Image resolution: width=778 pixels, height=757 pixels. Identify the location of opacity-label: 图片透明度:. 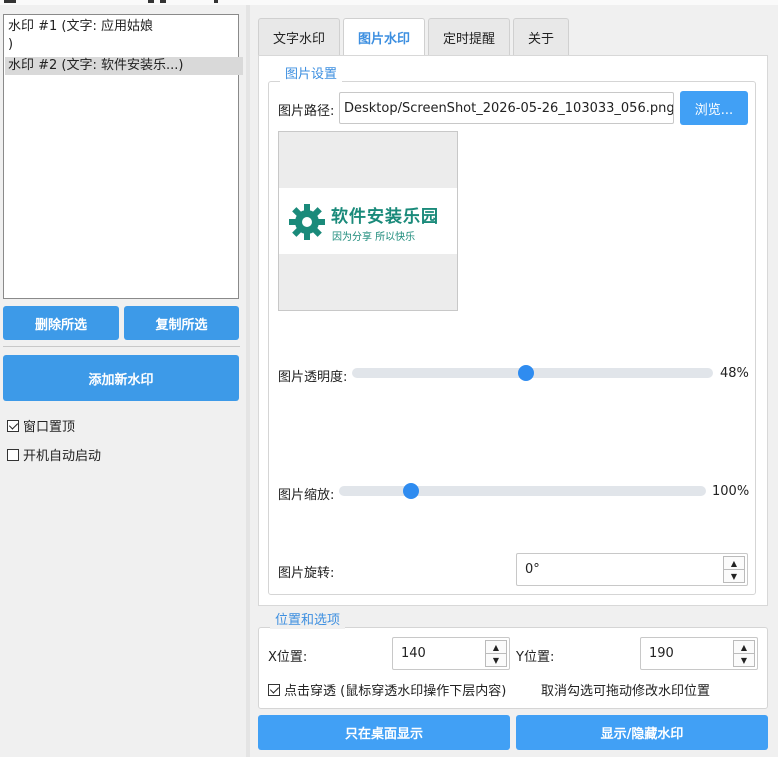
(313, 377).